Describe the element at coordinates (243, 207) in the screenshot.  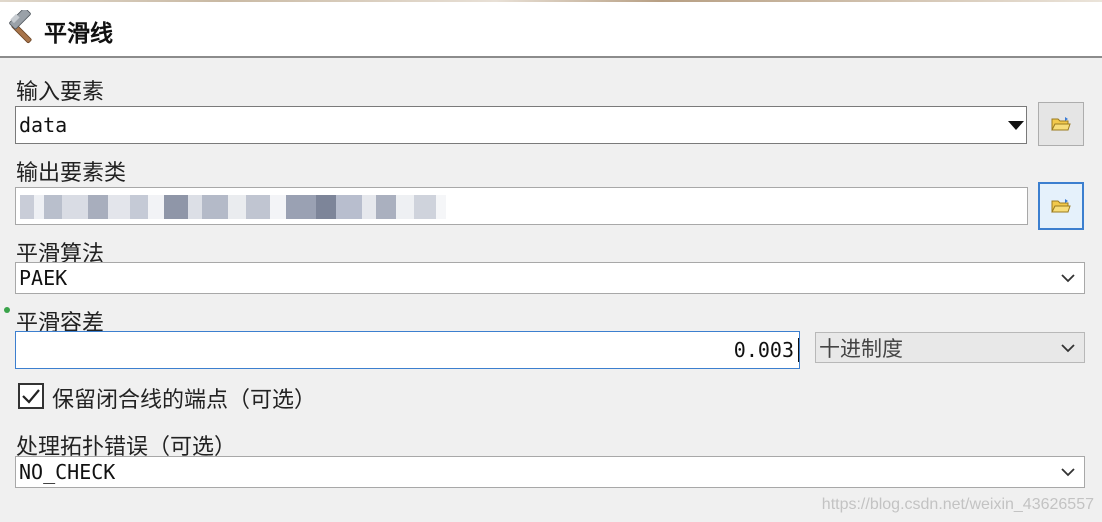
I see `redacted-path` at that location.